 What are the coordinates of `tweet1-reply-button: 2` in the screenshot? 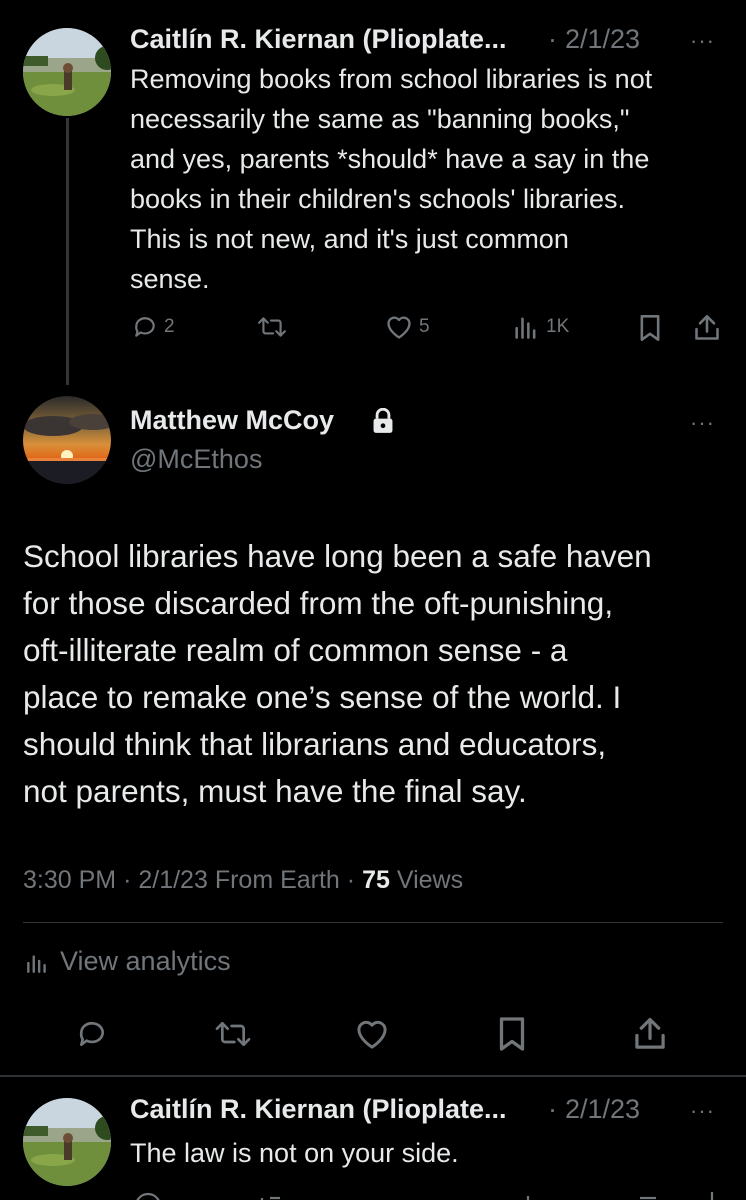 It's located at (153, 327).